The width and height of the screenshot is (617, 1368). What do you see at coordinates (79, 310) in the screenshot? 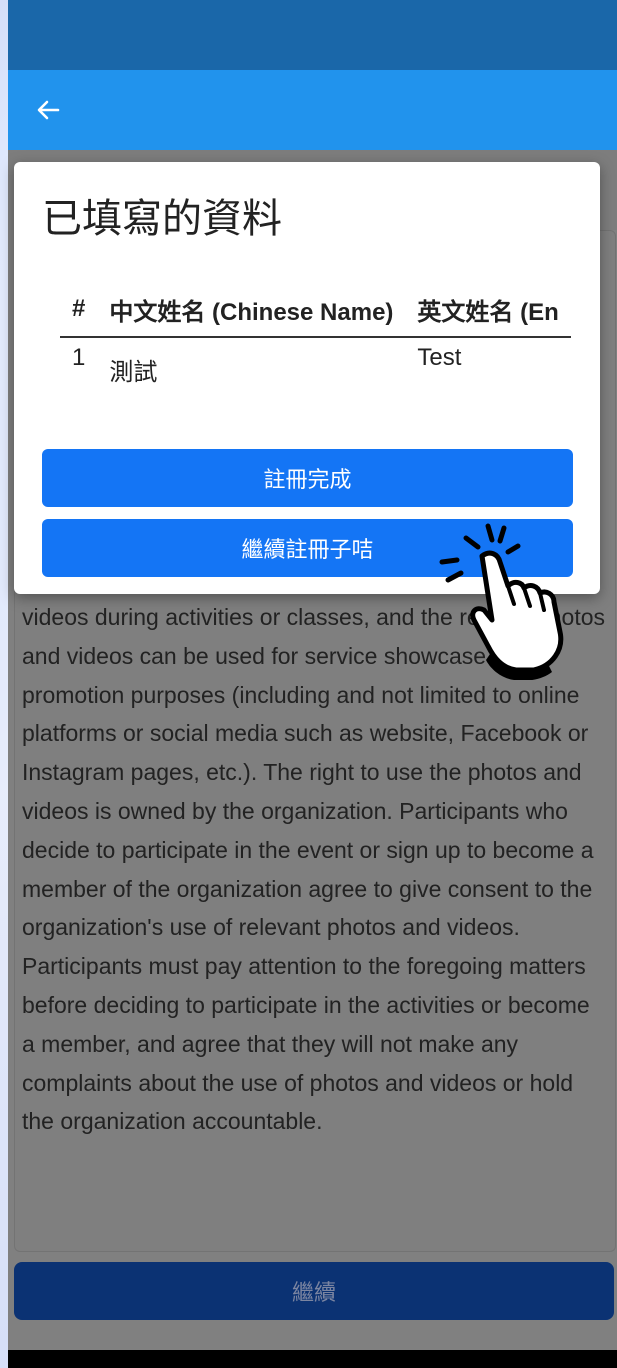
I see `column-header-index: #` at bounding box center [79, 310].